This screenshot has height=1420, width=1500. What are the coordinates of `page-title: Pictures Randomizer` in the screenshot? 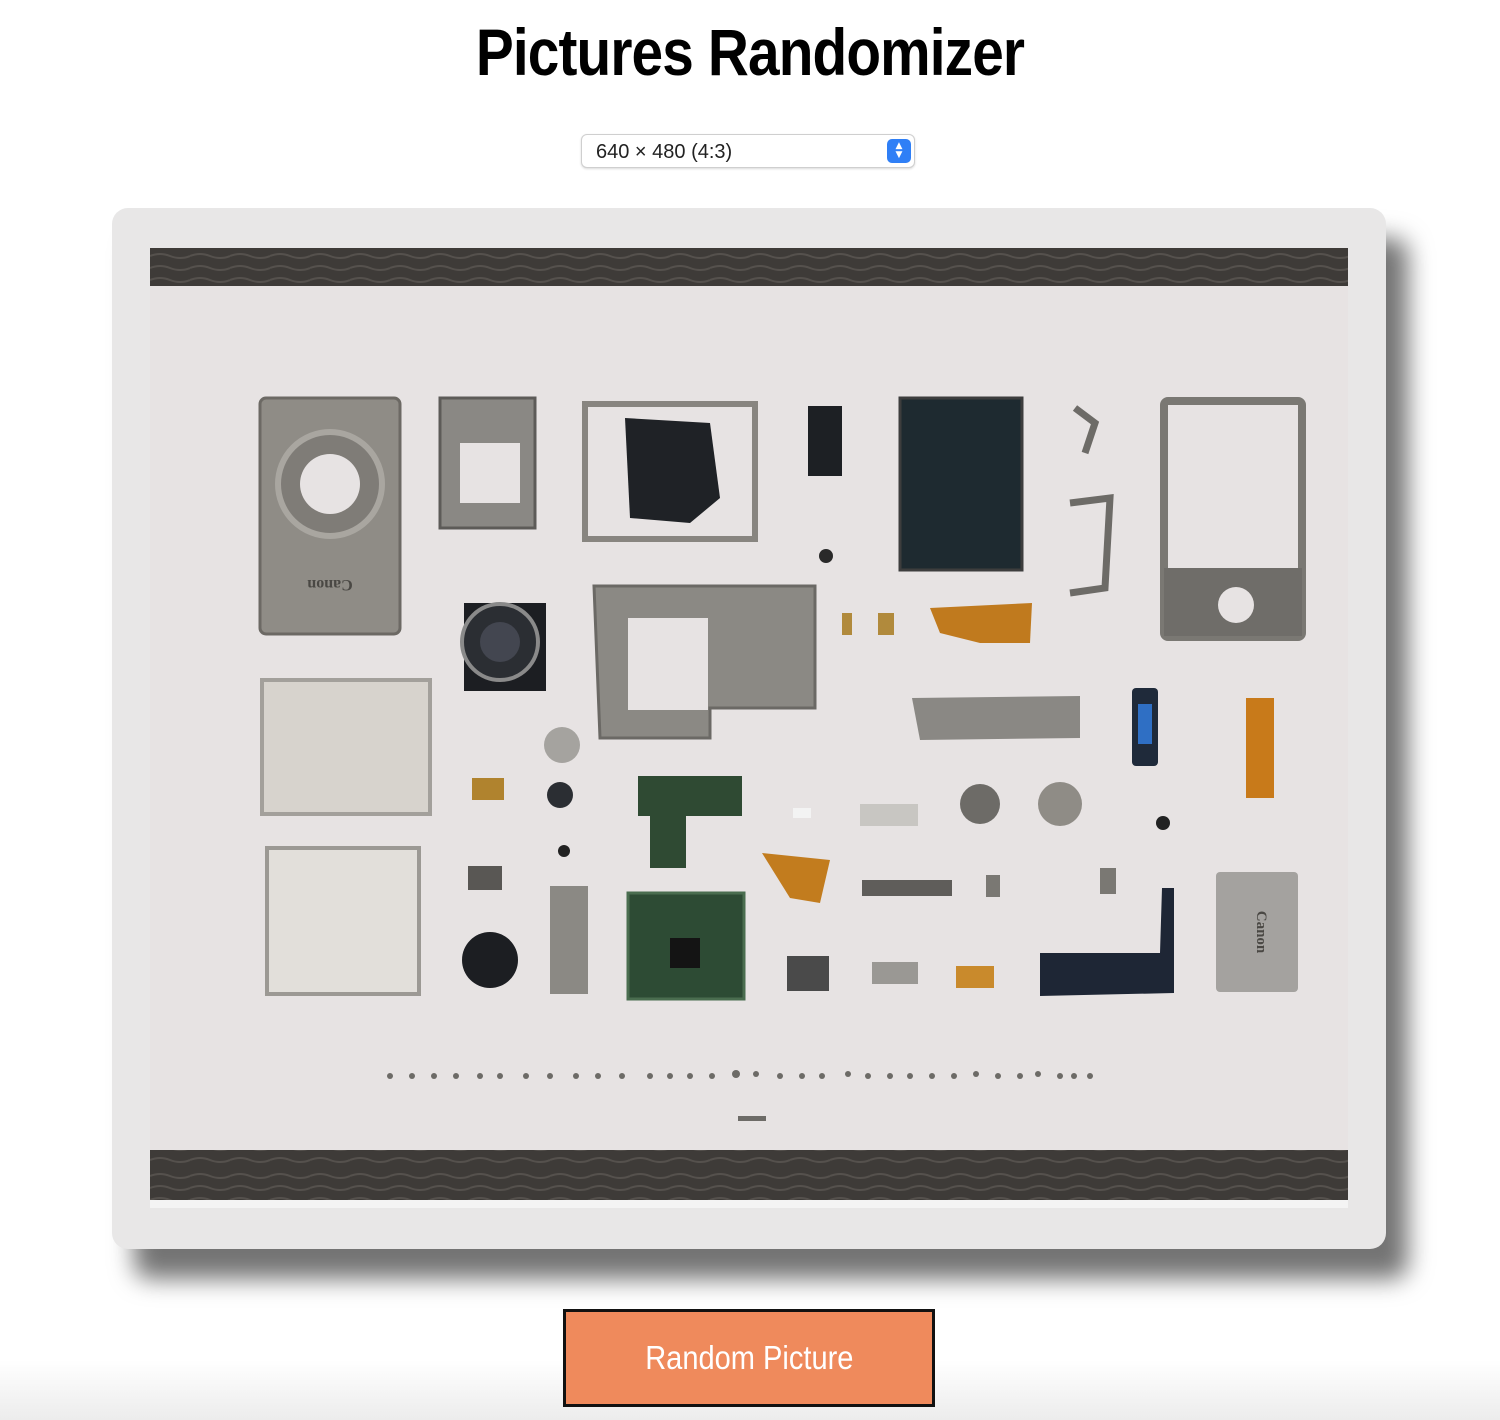 It's located at (750, 52).